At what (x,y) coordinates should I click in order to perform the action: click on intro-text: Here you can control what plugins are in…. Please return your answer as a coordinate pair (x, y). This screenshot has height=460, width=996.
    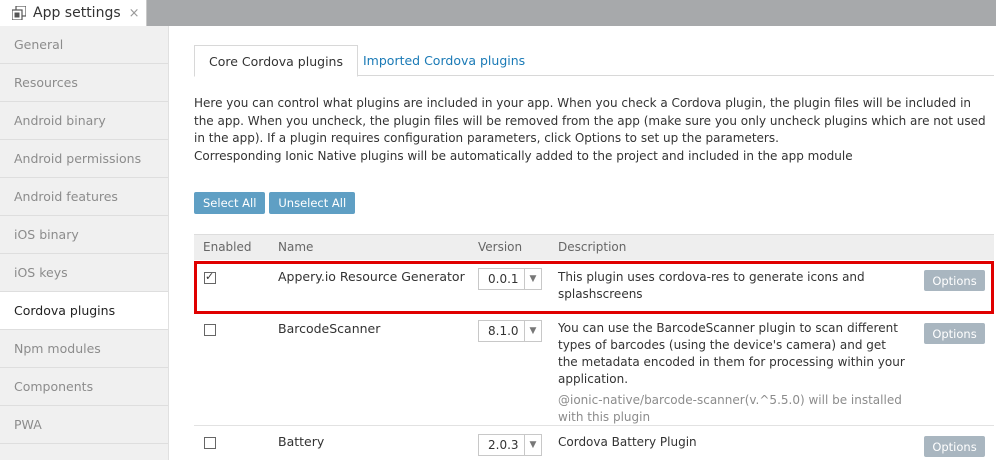
    Looking at the image, I should click on (594, 130).